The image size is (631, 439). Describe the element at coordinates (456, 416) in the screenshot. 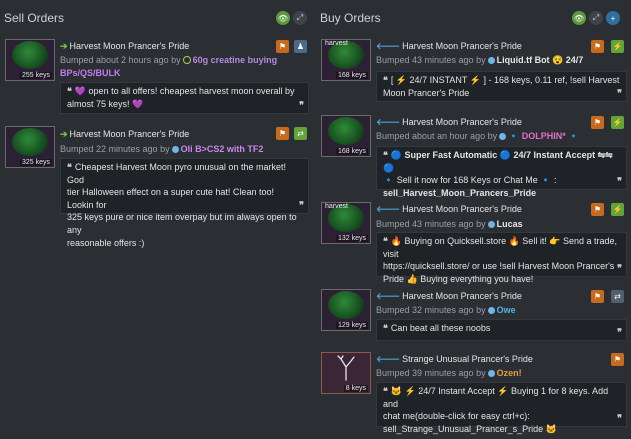

I see `message-line: chat me(double-click for easy ctrl+c):` at that location.